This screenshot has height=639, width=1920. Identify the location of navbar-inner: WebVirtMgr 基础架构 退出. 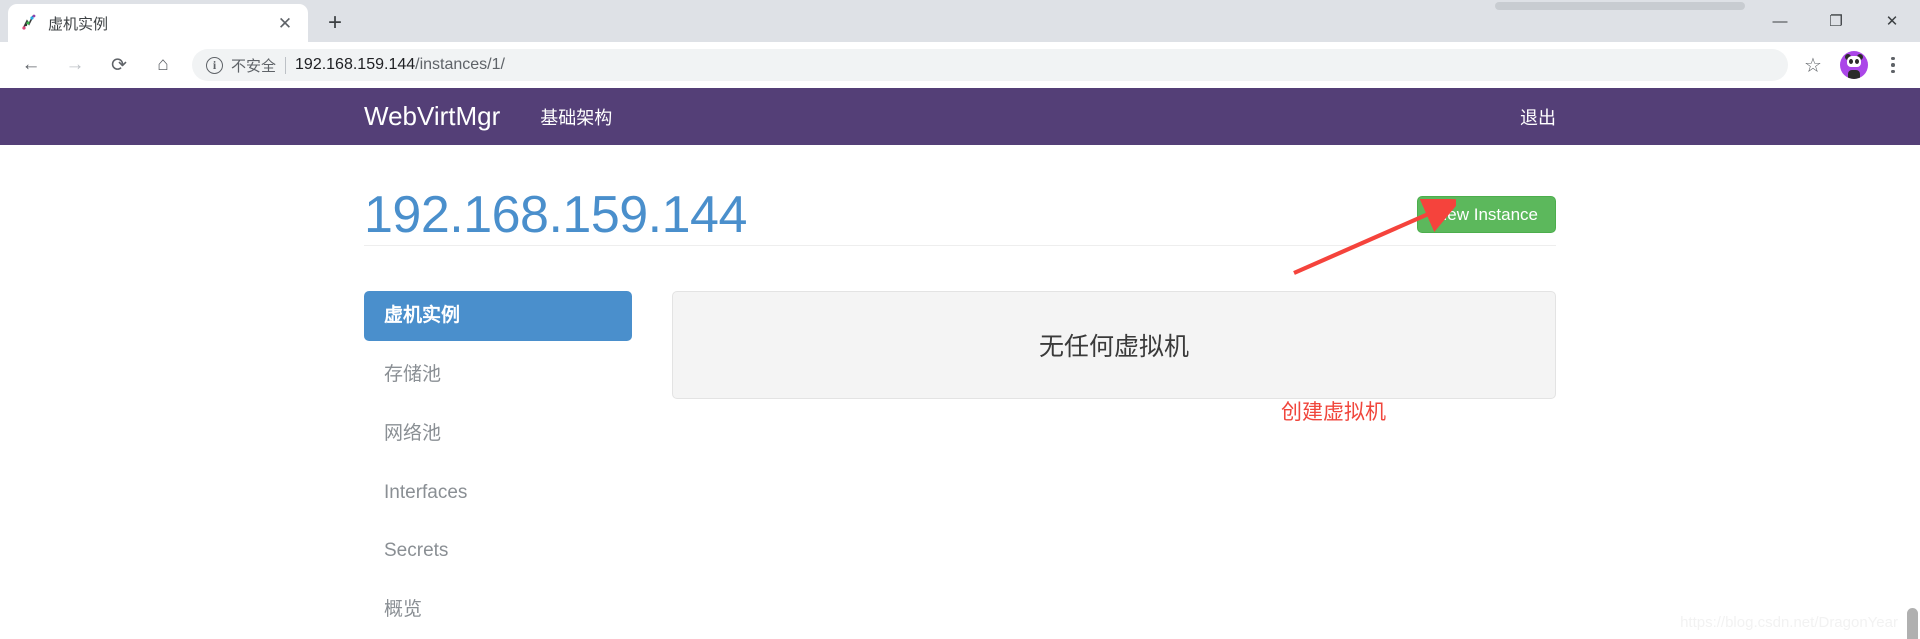
(960, 116).